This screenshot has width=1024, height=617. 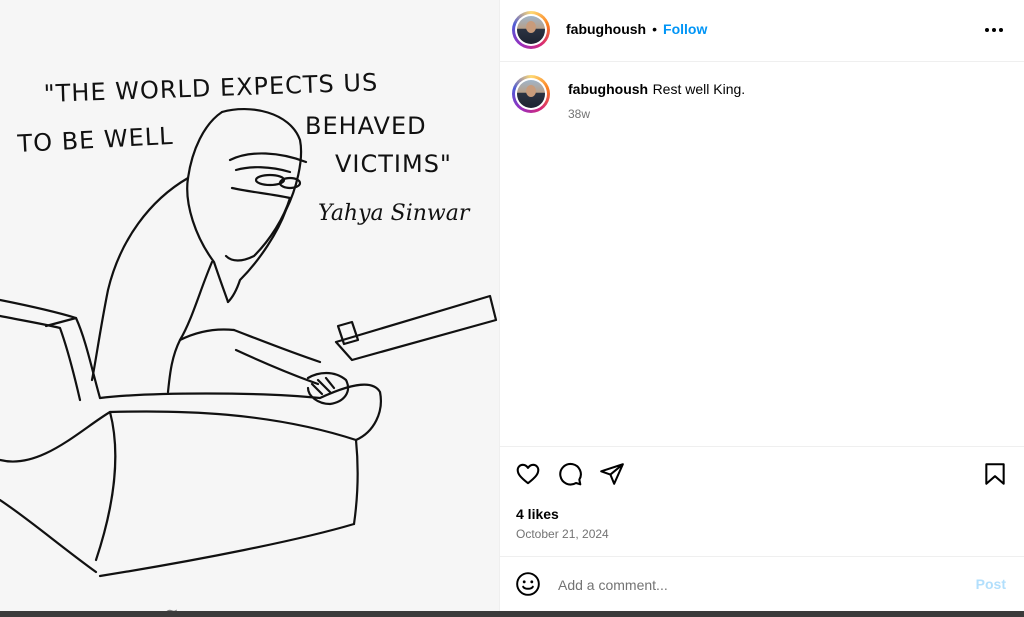 What do you see at coordinates (758, 585) in the screenshot?
I see `comment-input` at bounding box center [758, 585].